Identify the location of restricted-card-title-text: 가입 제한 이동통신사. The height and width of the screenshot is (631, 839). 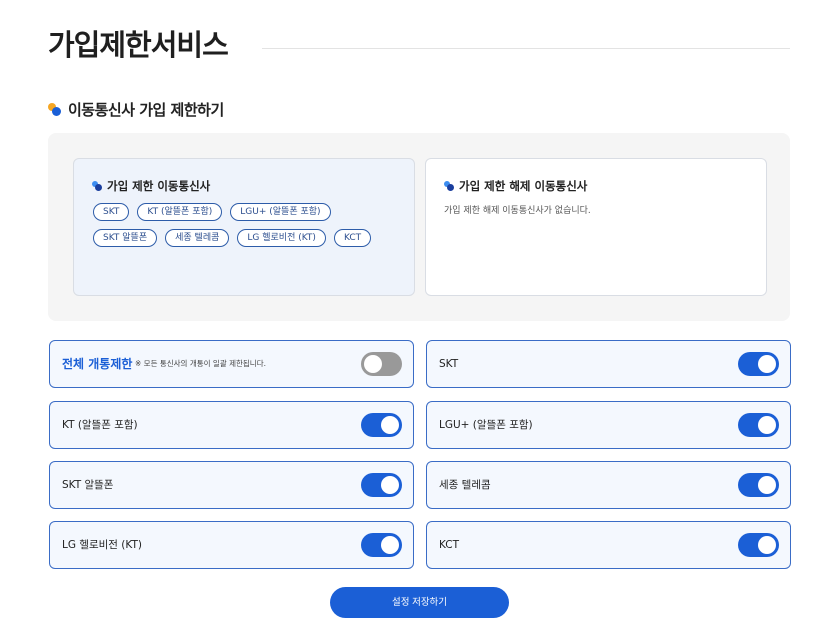
(159, 186).